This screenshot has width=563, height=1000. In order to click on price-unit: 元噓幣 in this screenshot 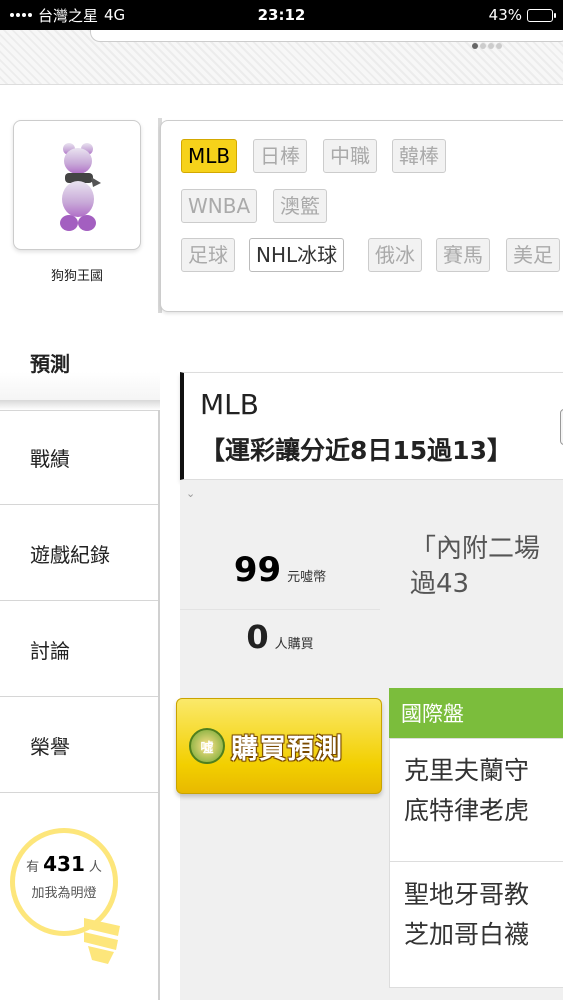, I will do `click(307, 577)`.